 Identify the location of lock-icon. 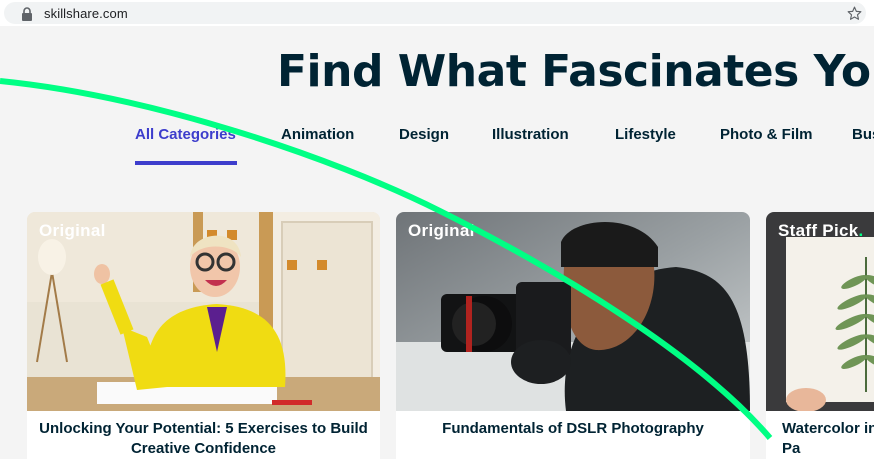
(27, 14).